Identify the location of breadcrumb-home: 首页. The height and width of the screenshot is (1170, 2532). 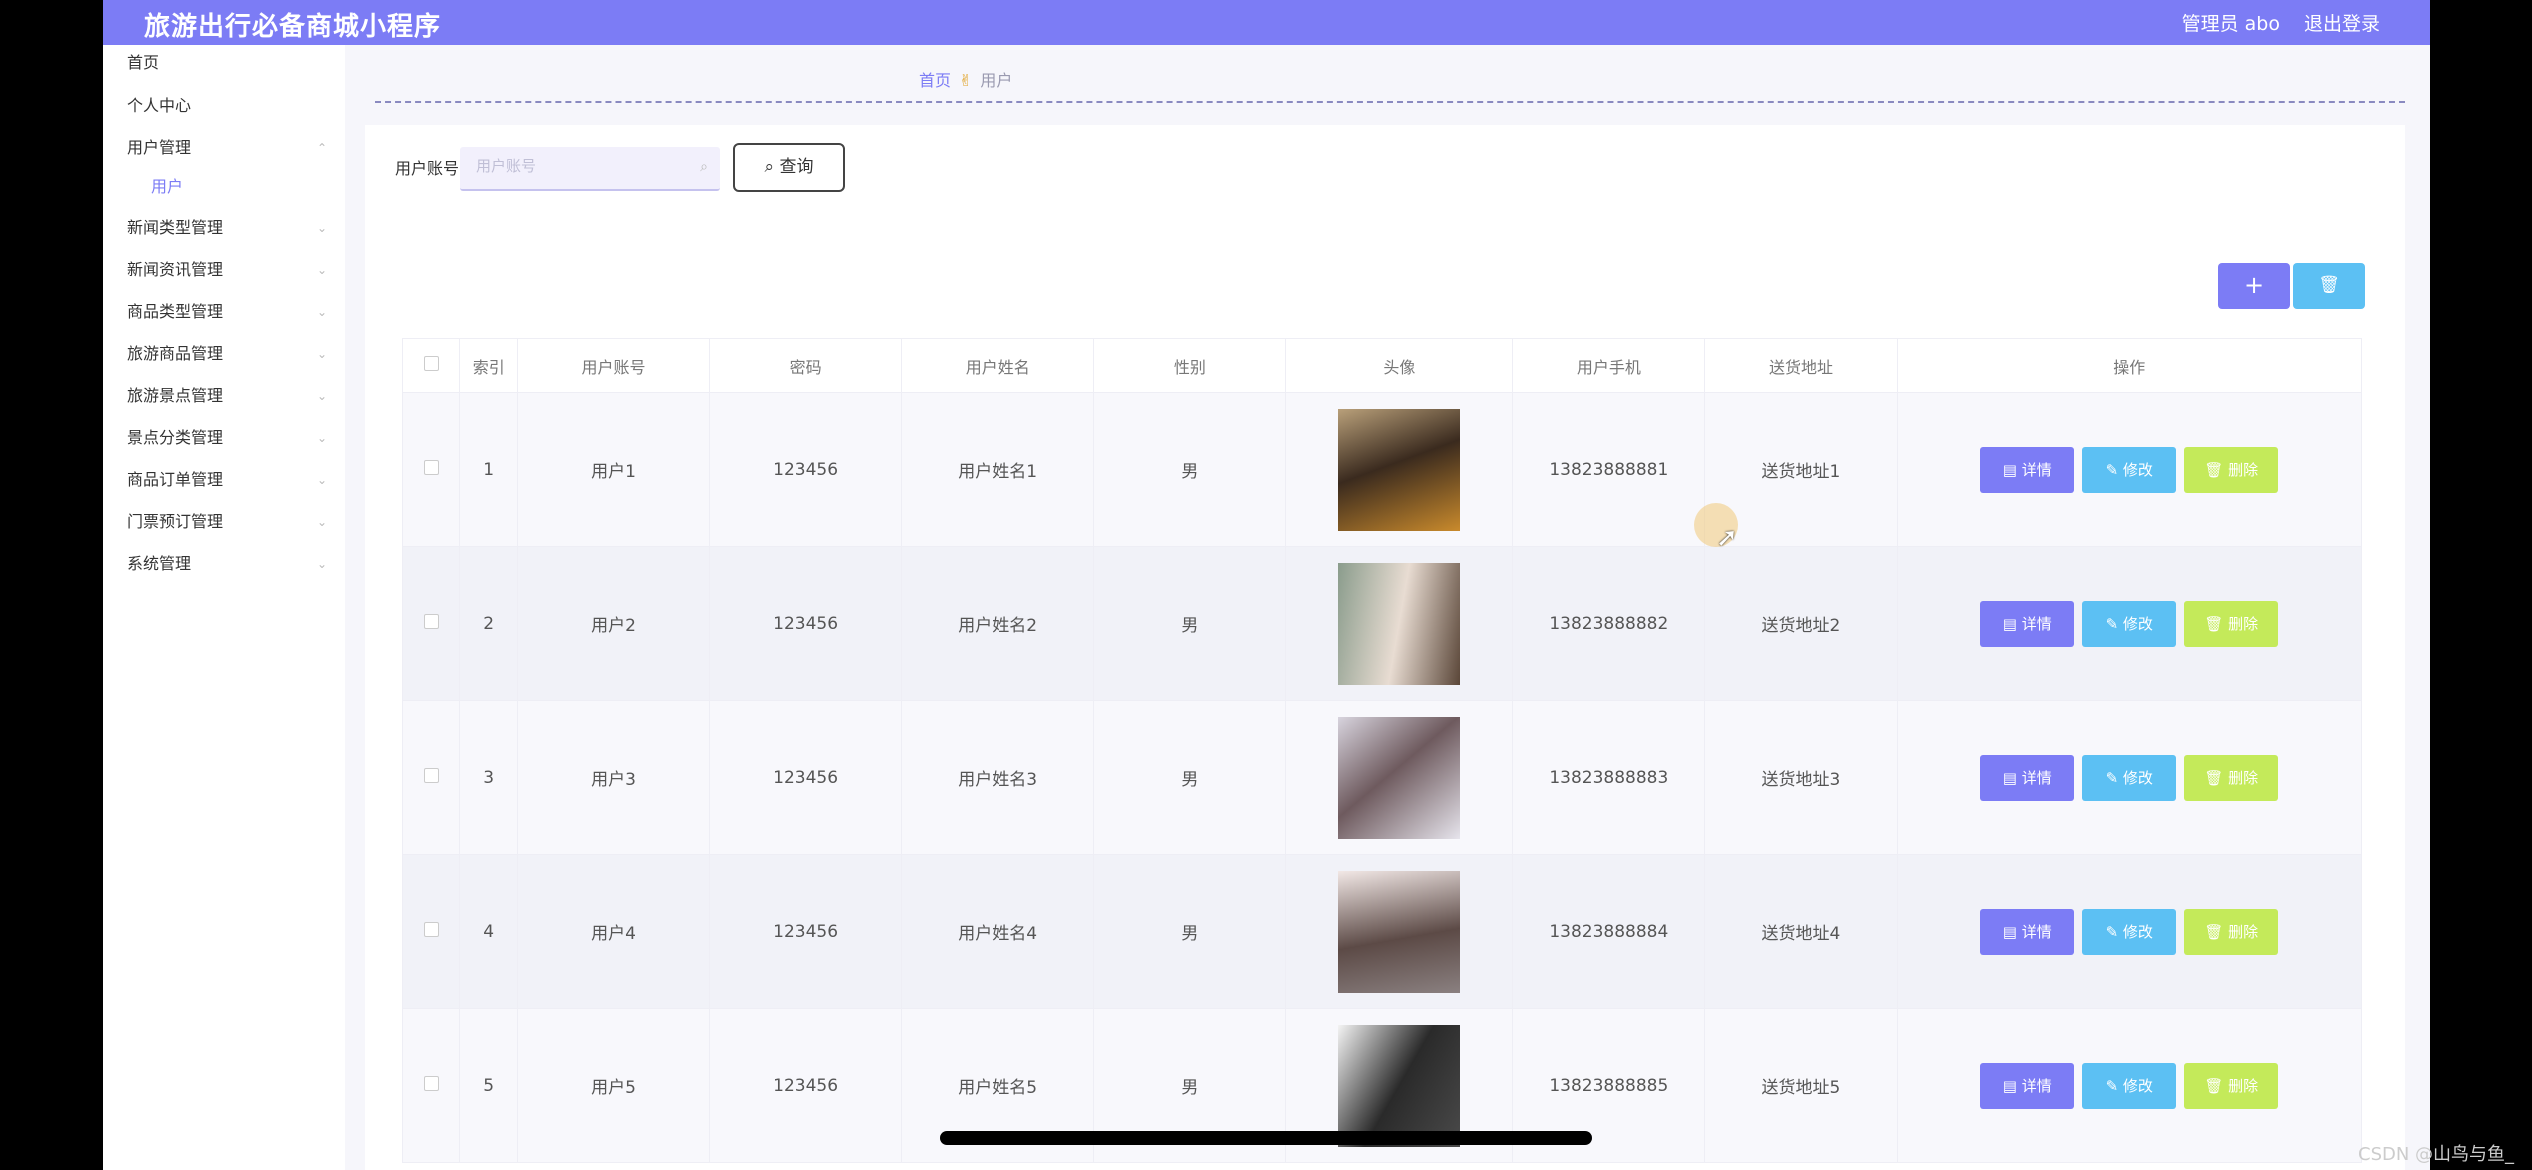
(935, 80).